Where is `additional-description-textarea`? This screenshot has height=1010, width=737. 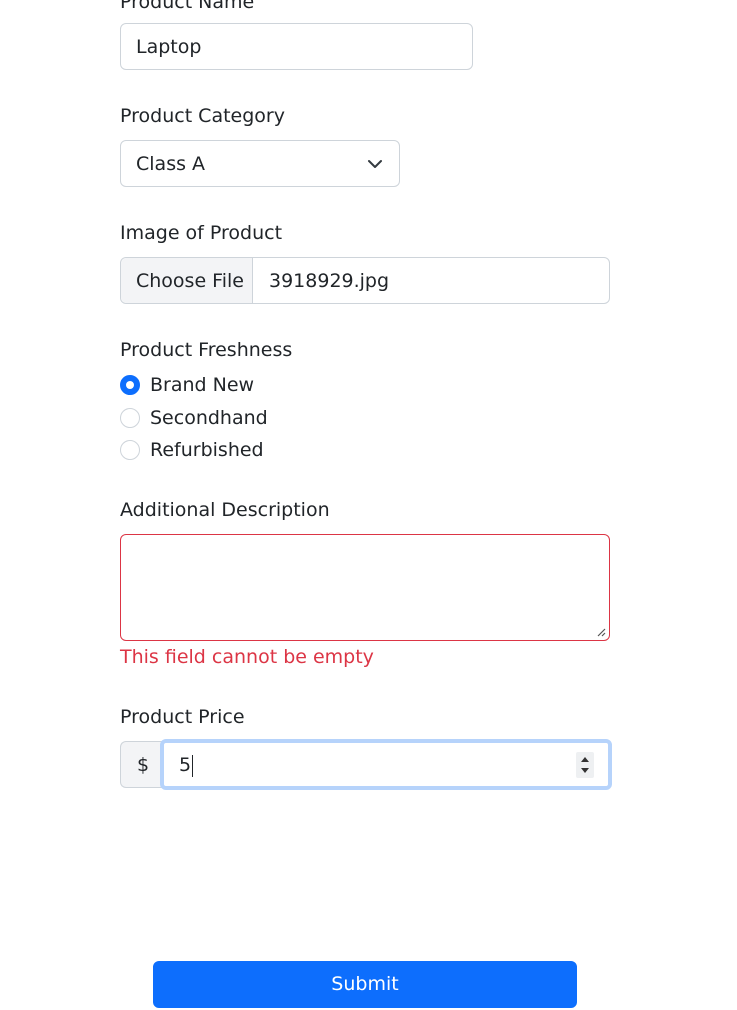
additional-description-textarea is located at coordinates (365, 587).